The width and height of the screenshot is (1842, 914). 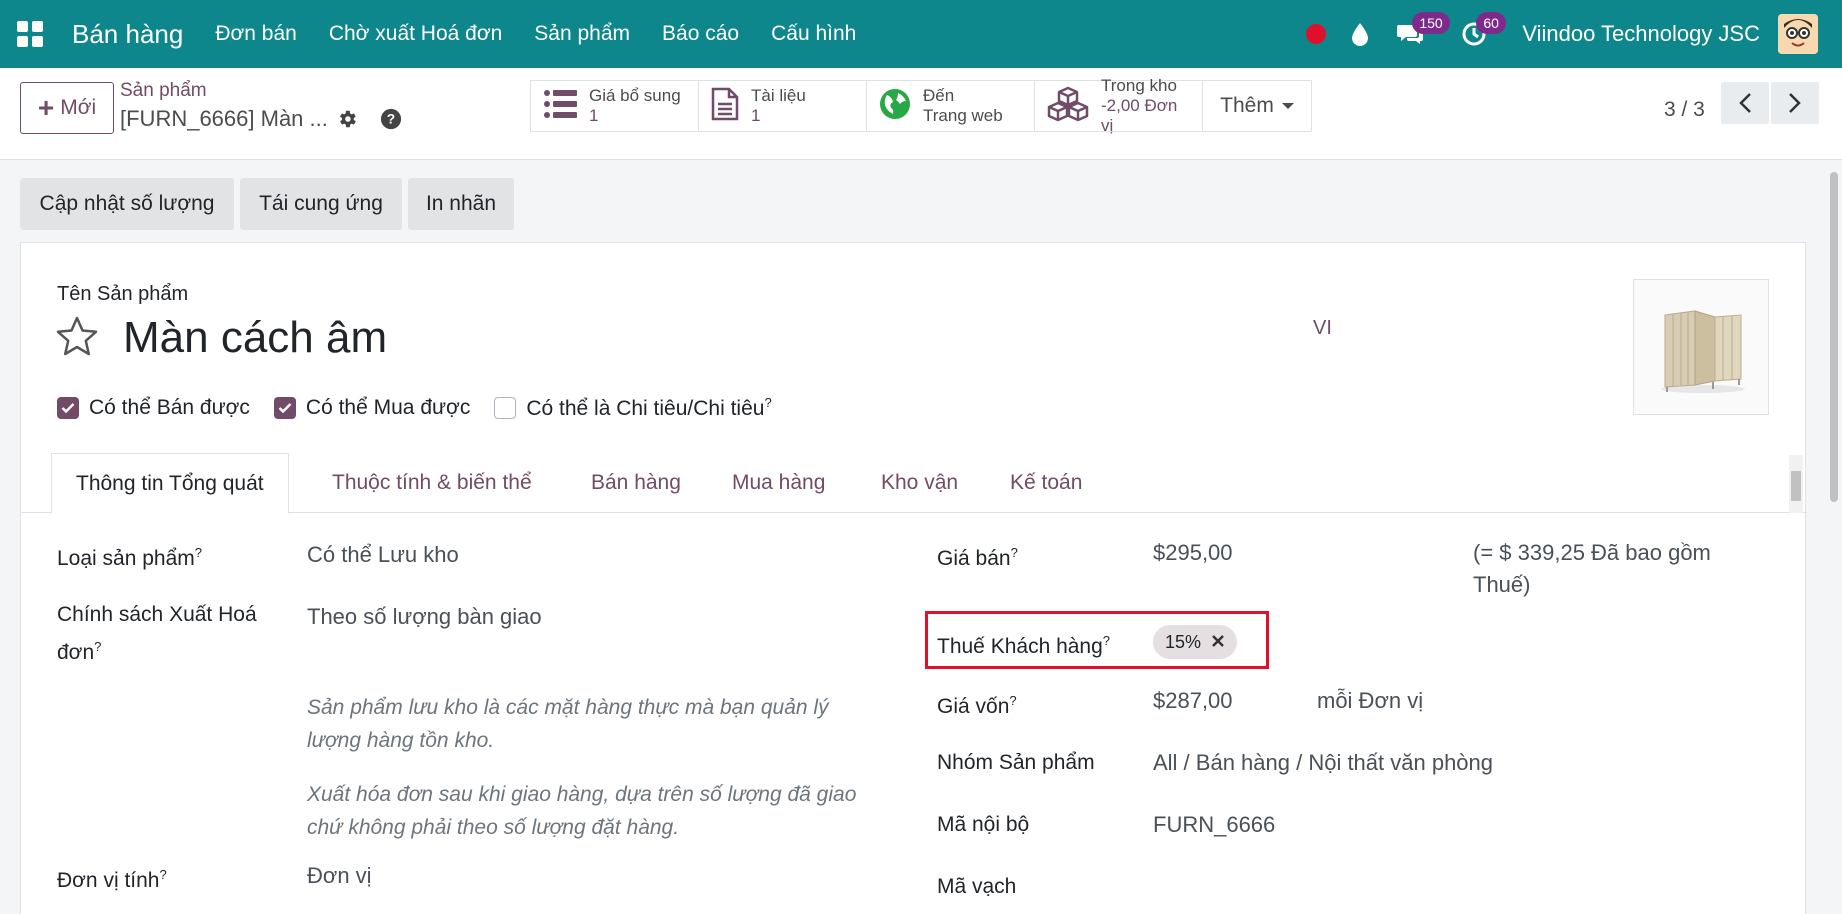 I want to click on pager-next-button, so click(x=1795, y=103).